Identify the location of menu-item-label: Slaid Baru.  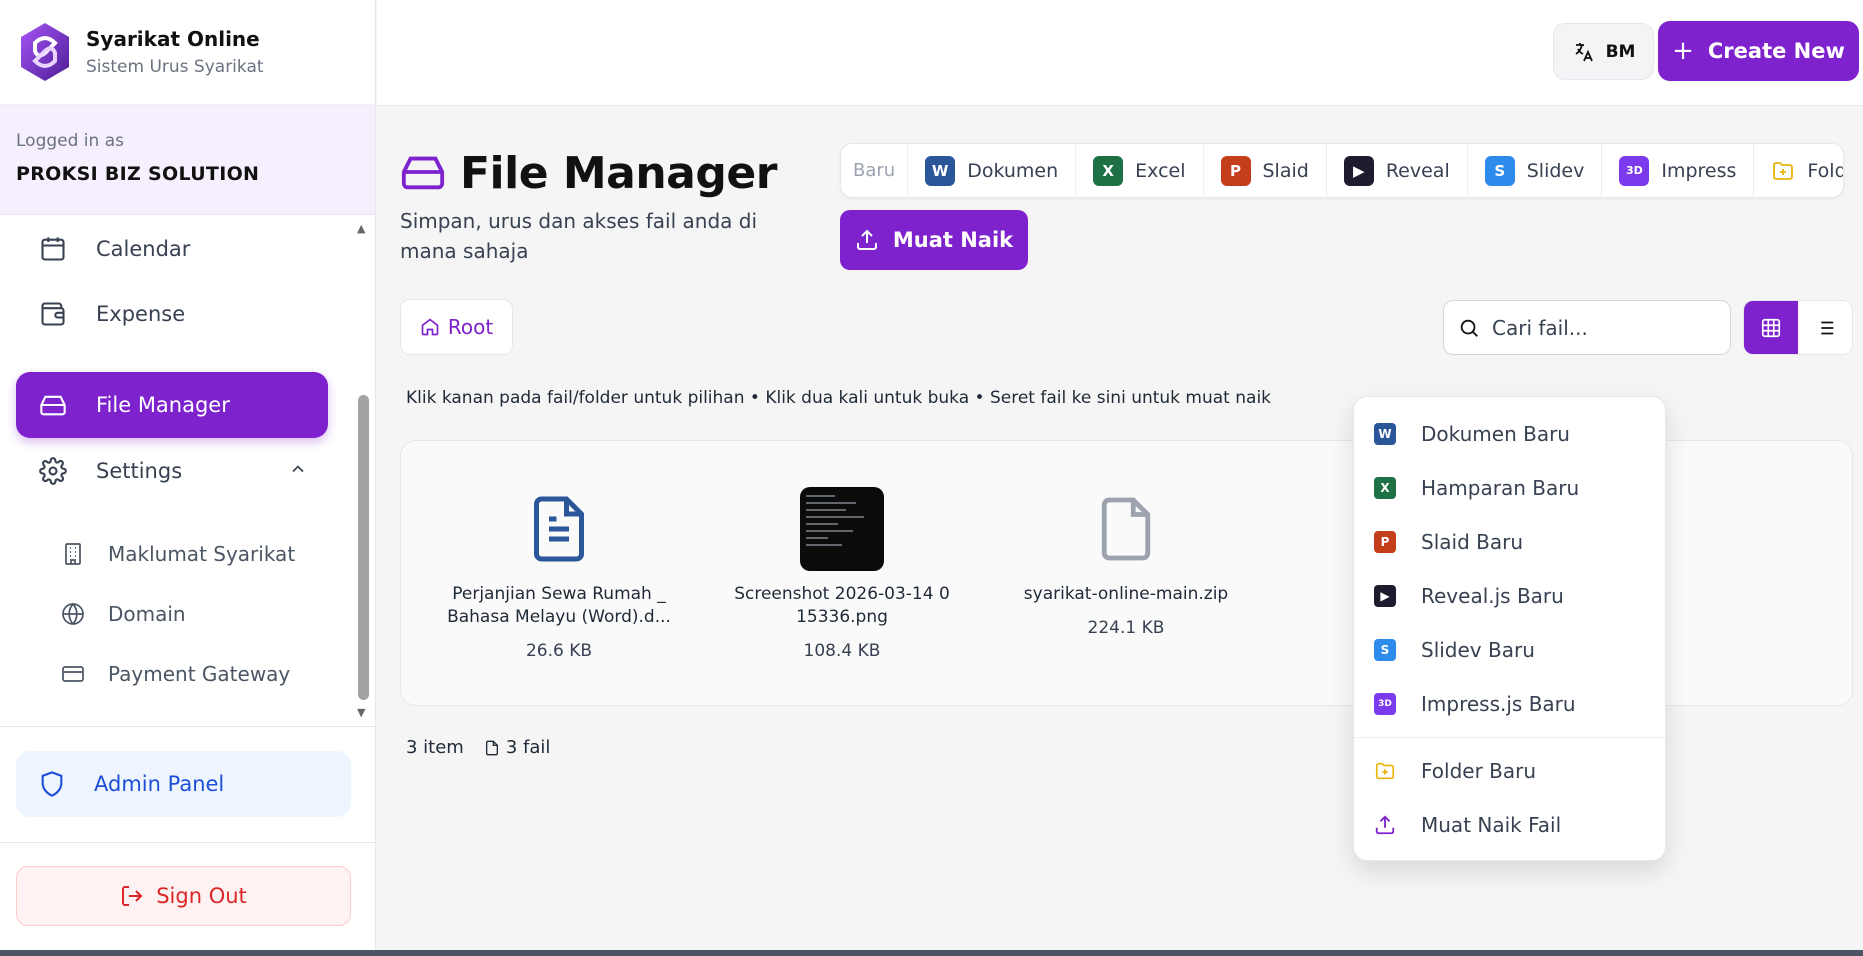
(1472, 542).